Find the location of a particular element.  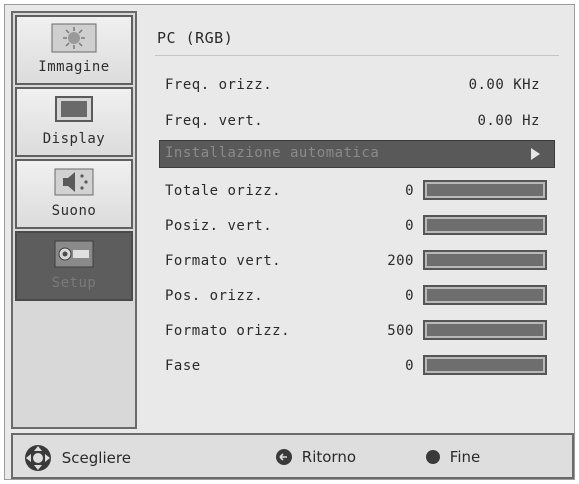

info-value: 0.00 Hz is located at coordinates (508, 121).